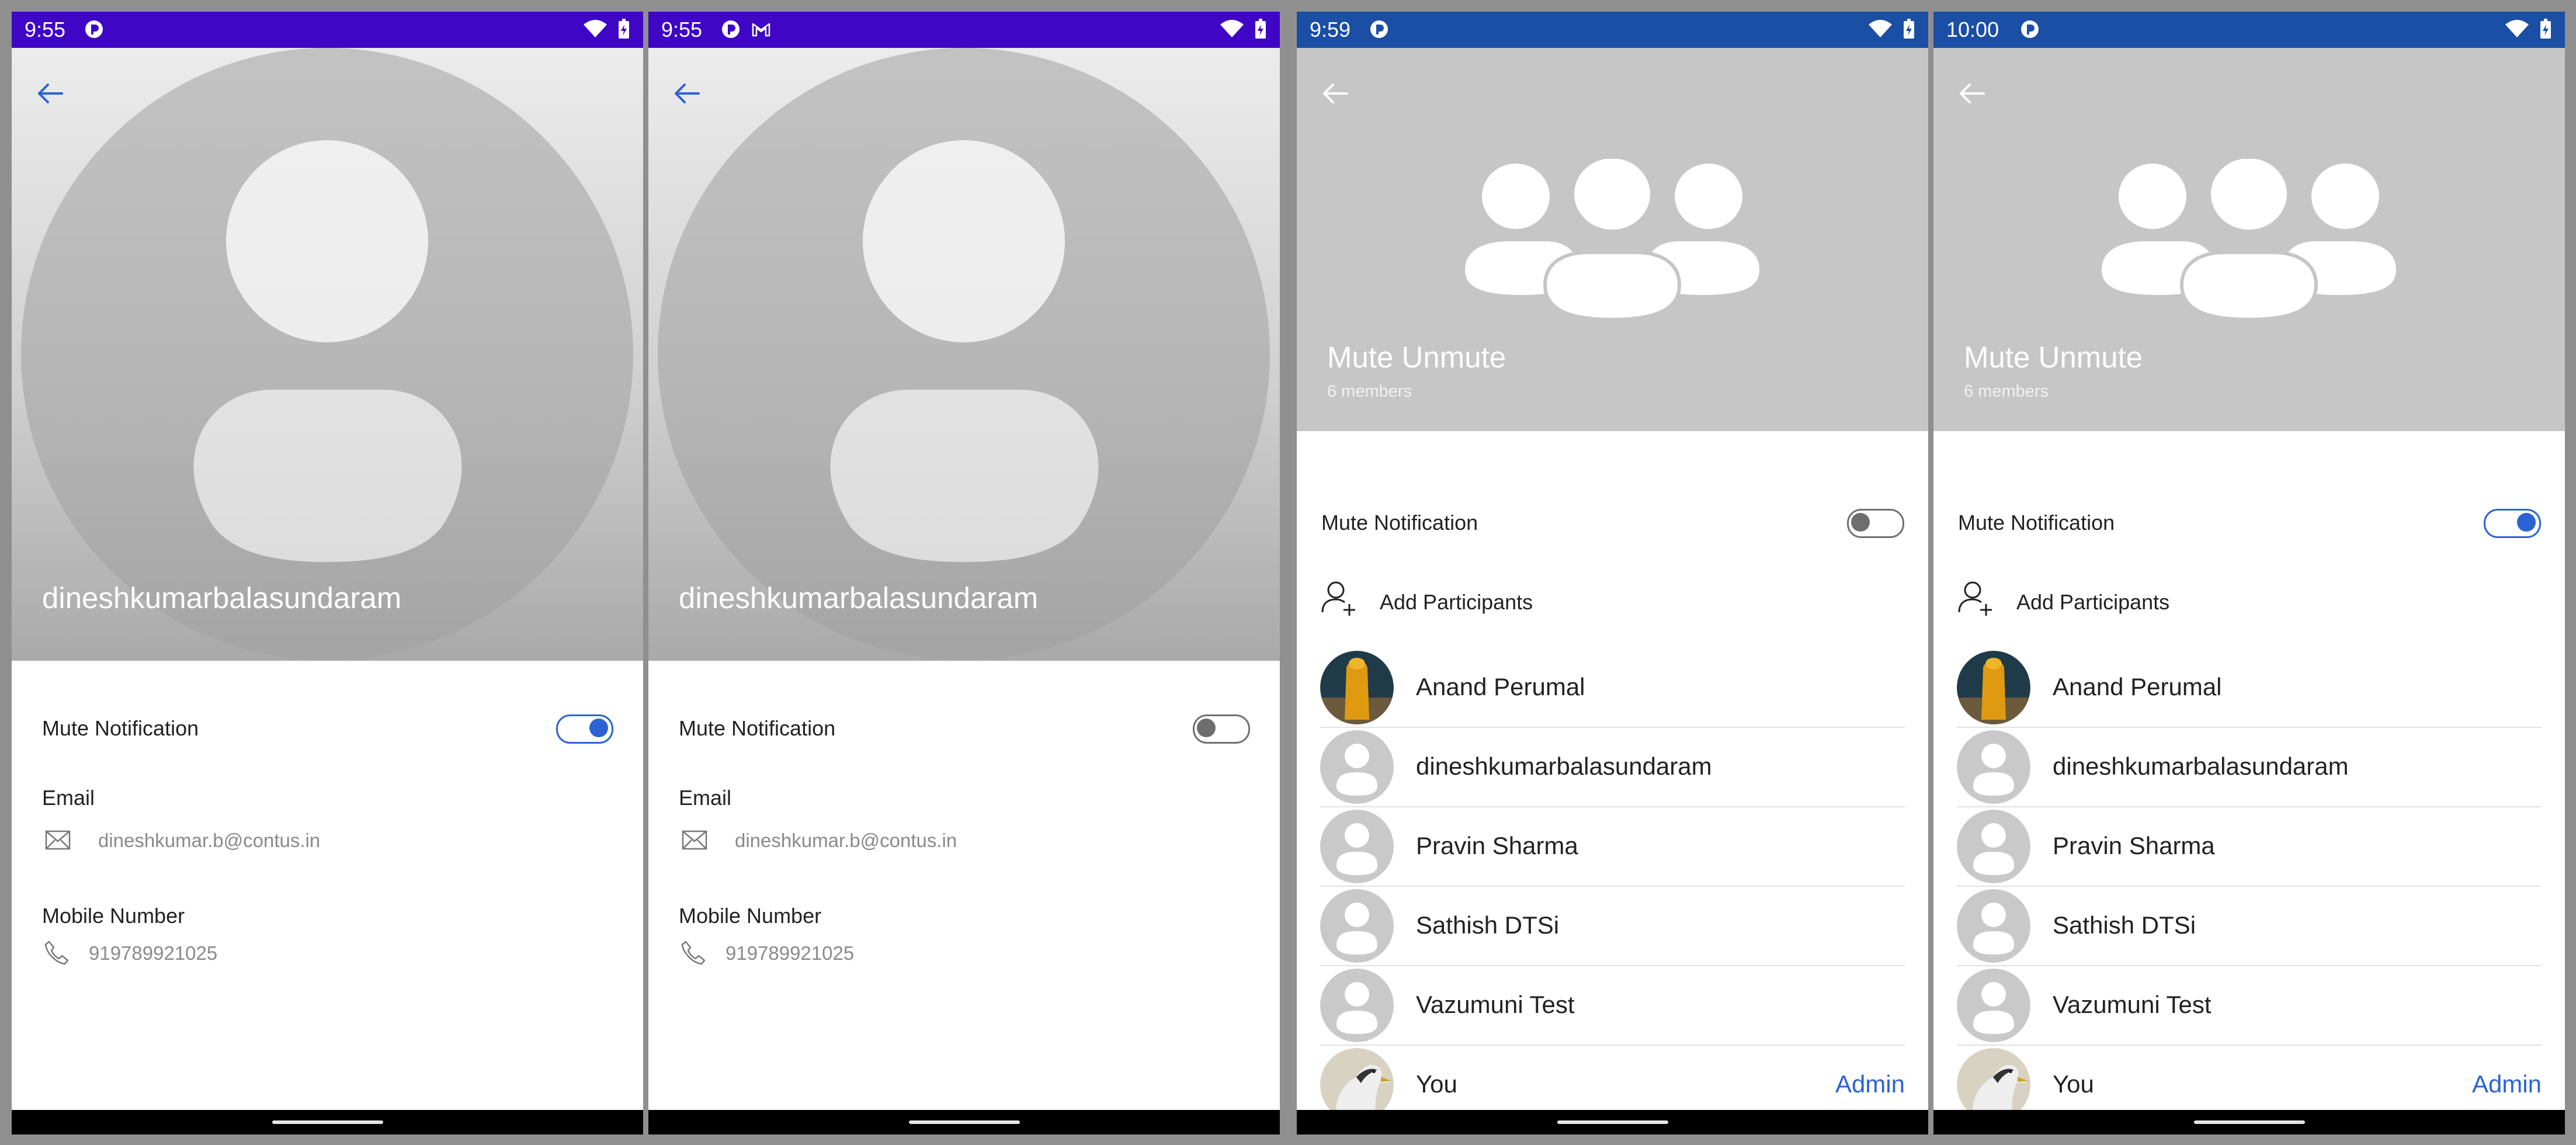 The height and width of the screenshot is (1145, 2576). What do you see at coordinates (761, 30) in the screenshot?
I see `gmail-icon` at bounding box center [761, 30].